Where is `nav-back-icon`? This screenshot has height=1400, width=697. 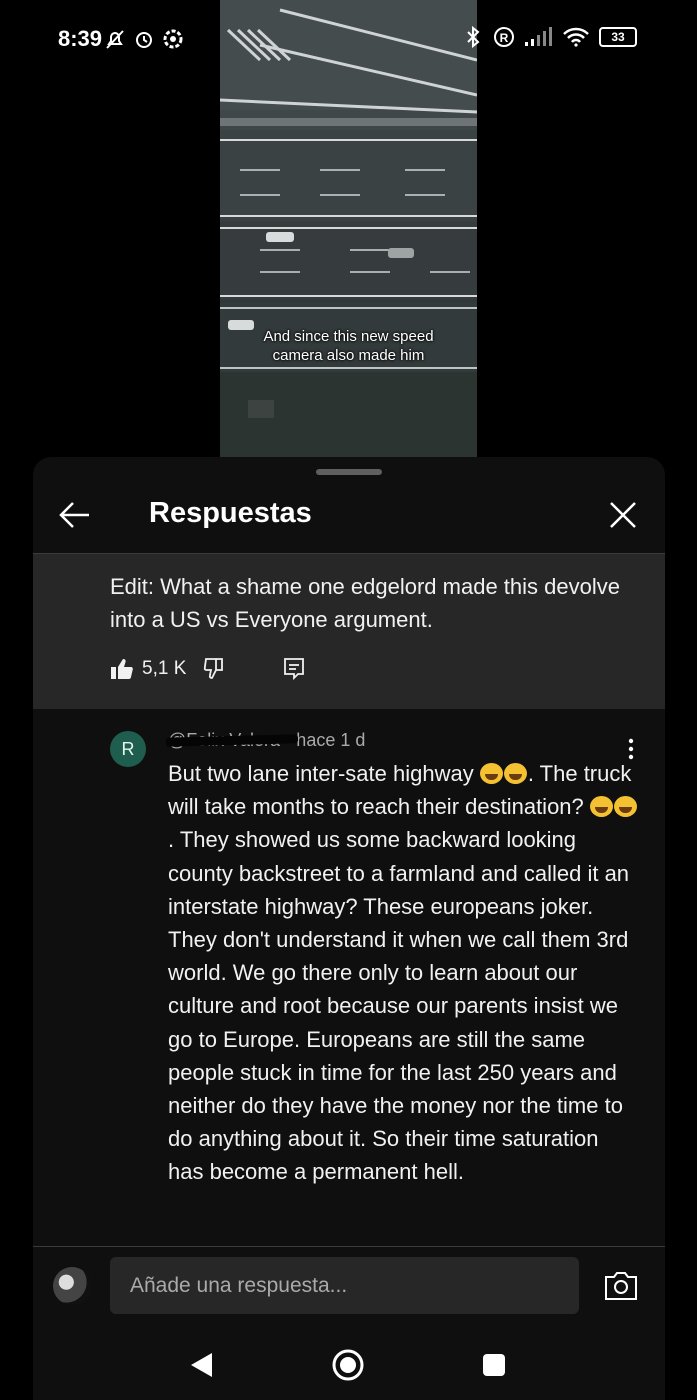 nav-back-icon is located at coordinates (201, 1365).